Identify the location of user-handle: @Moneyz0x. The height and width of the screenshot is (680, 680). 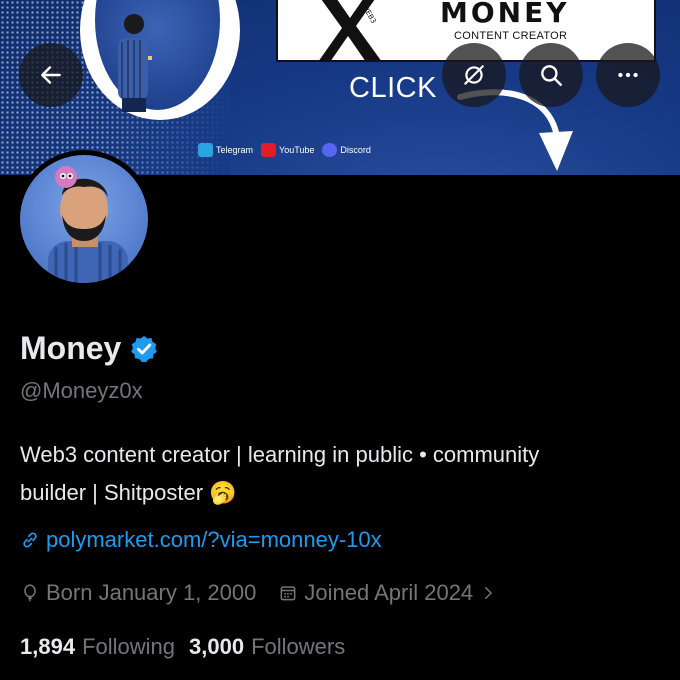
(81, 390).